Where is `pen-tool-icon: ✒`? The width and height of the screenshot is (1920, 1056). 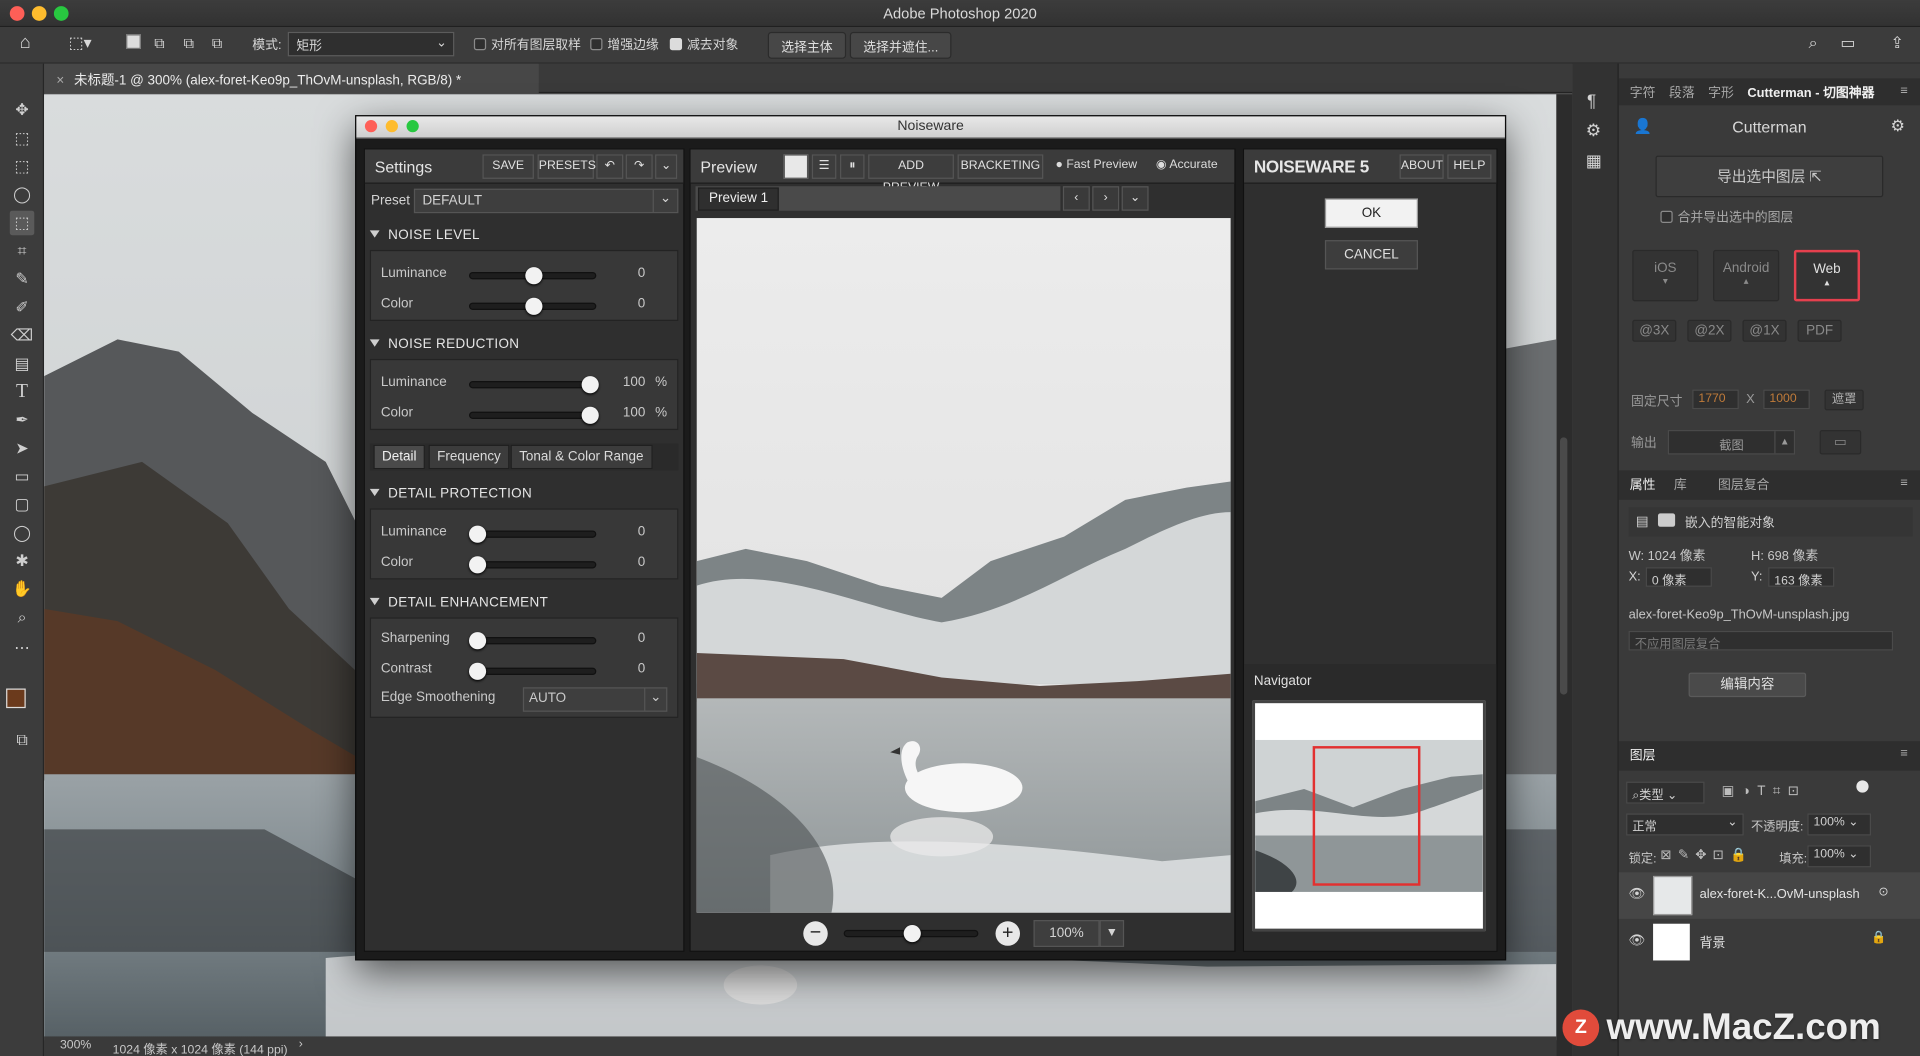 pen-tool-icon: ✒ is located at coordinates (22, 420).